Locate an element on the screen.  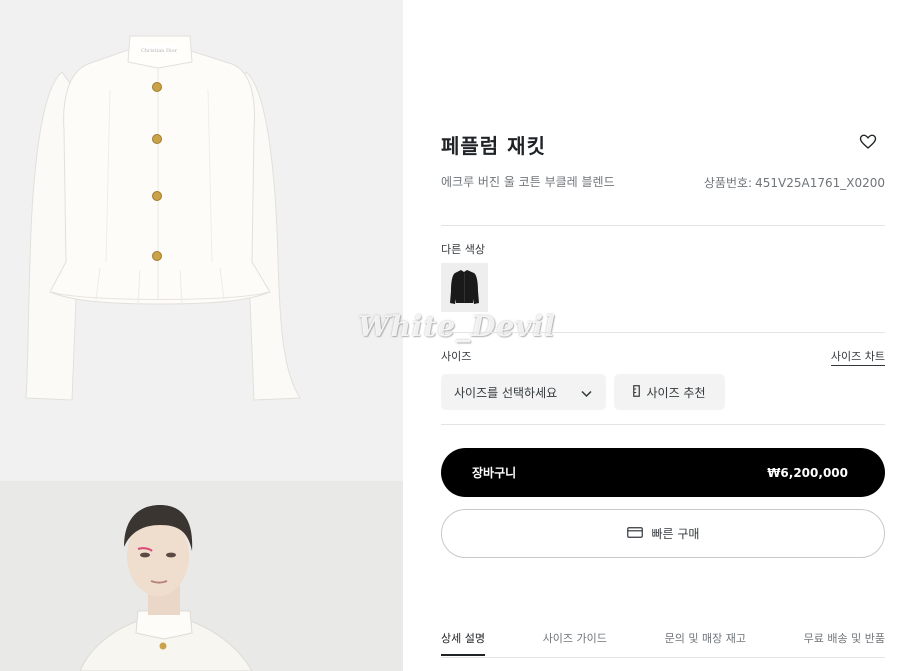
credit-card-icon is located at coordinates (634, 533).